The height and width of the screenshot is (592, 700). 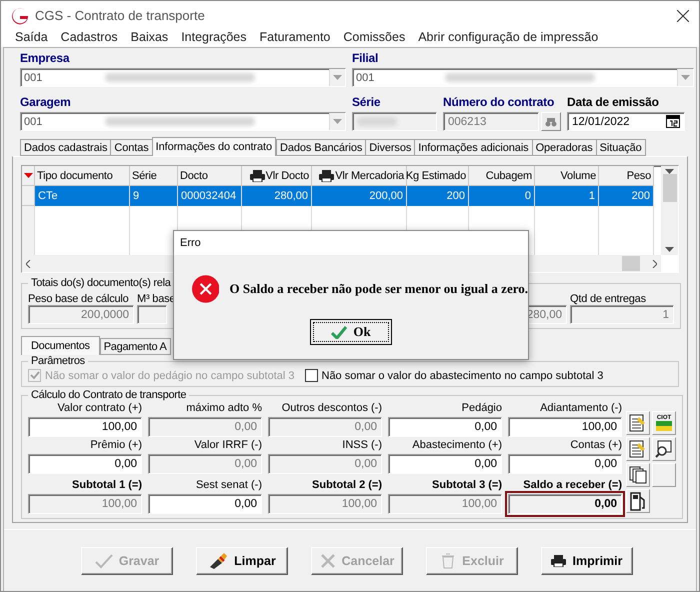 I want to click on document-search-icon, so click(x=664, y=449).